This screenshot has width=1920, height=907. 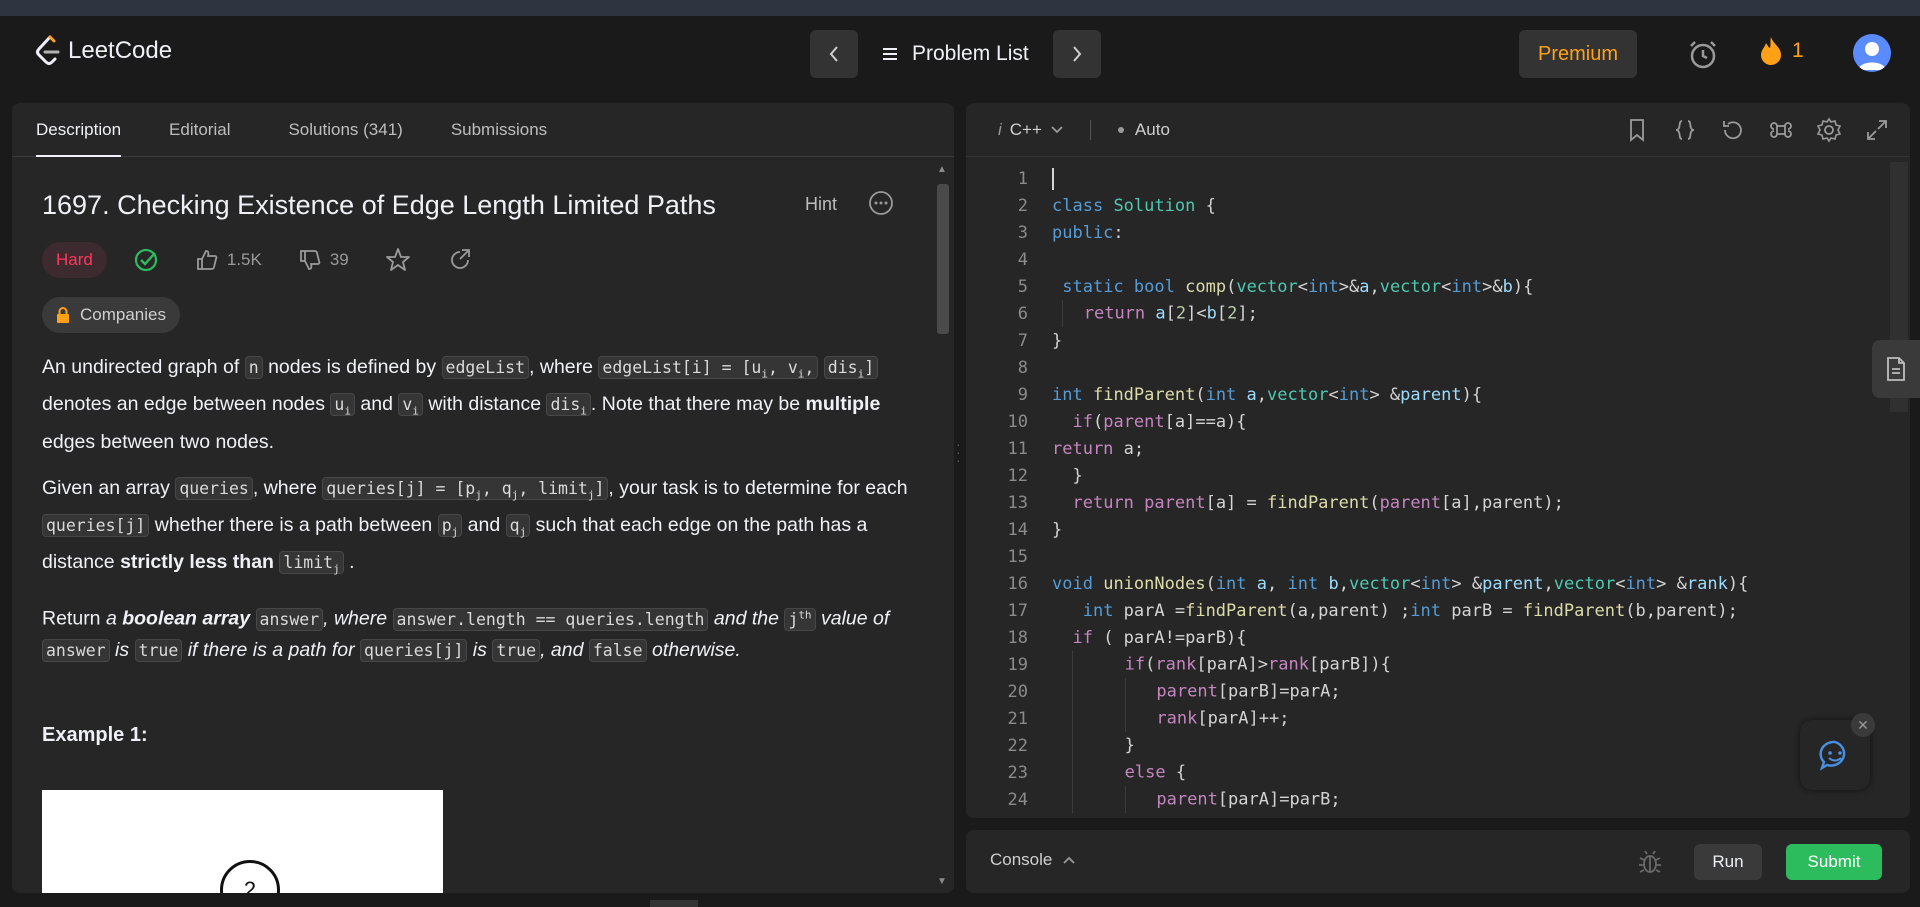 What do you see at coordinates (1426, 475) in the screenshot?
I see `code-line: 12 }` at bounding box center [1426, 475].